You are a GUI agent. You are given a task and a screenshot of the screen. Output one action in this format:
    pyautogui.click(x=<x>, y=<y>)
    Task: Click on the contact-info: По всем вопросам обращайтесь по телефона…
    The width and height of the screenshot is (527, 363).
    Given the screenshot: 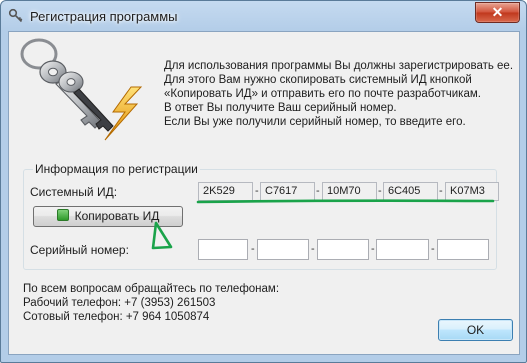 What is the action you would take?
    pyautogui.click(x=151, y=303)
    